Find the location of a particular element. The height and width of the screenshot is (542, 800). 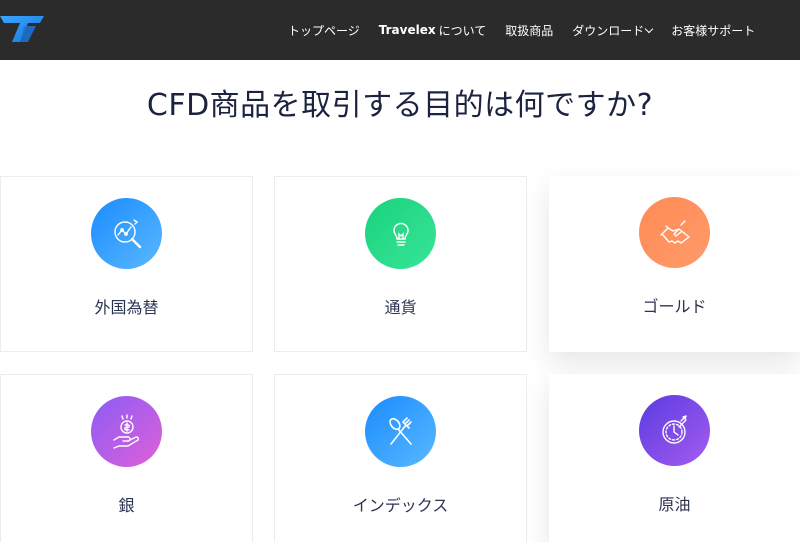

nav-item-support: お客様サポート is located at coordinates (713, 30).